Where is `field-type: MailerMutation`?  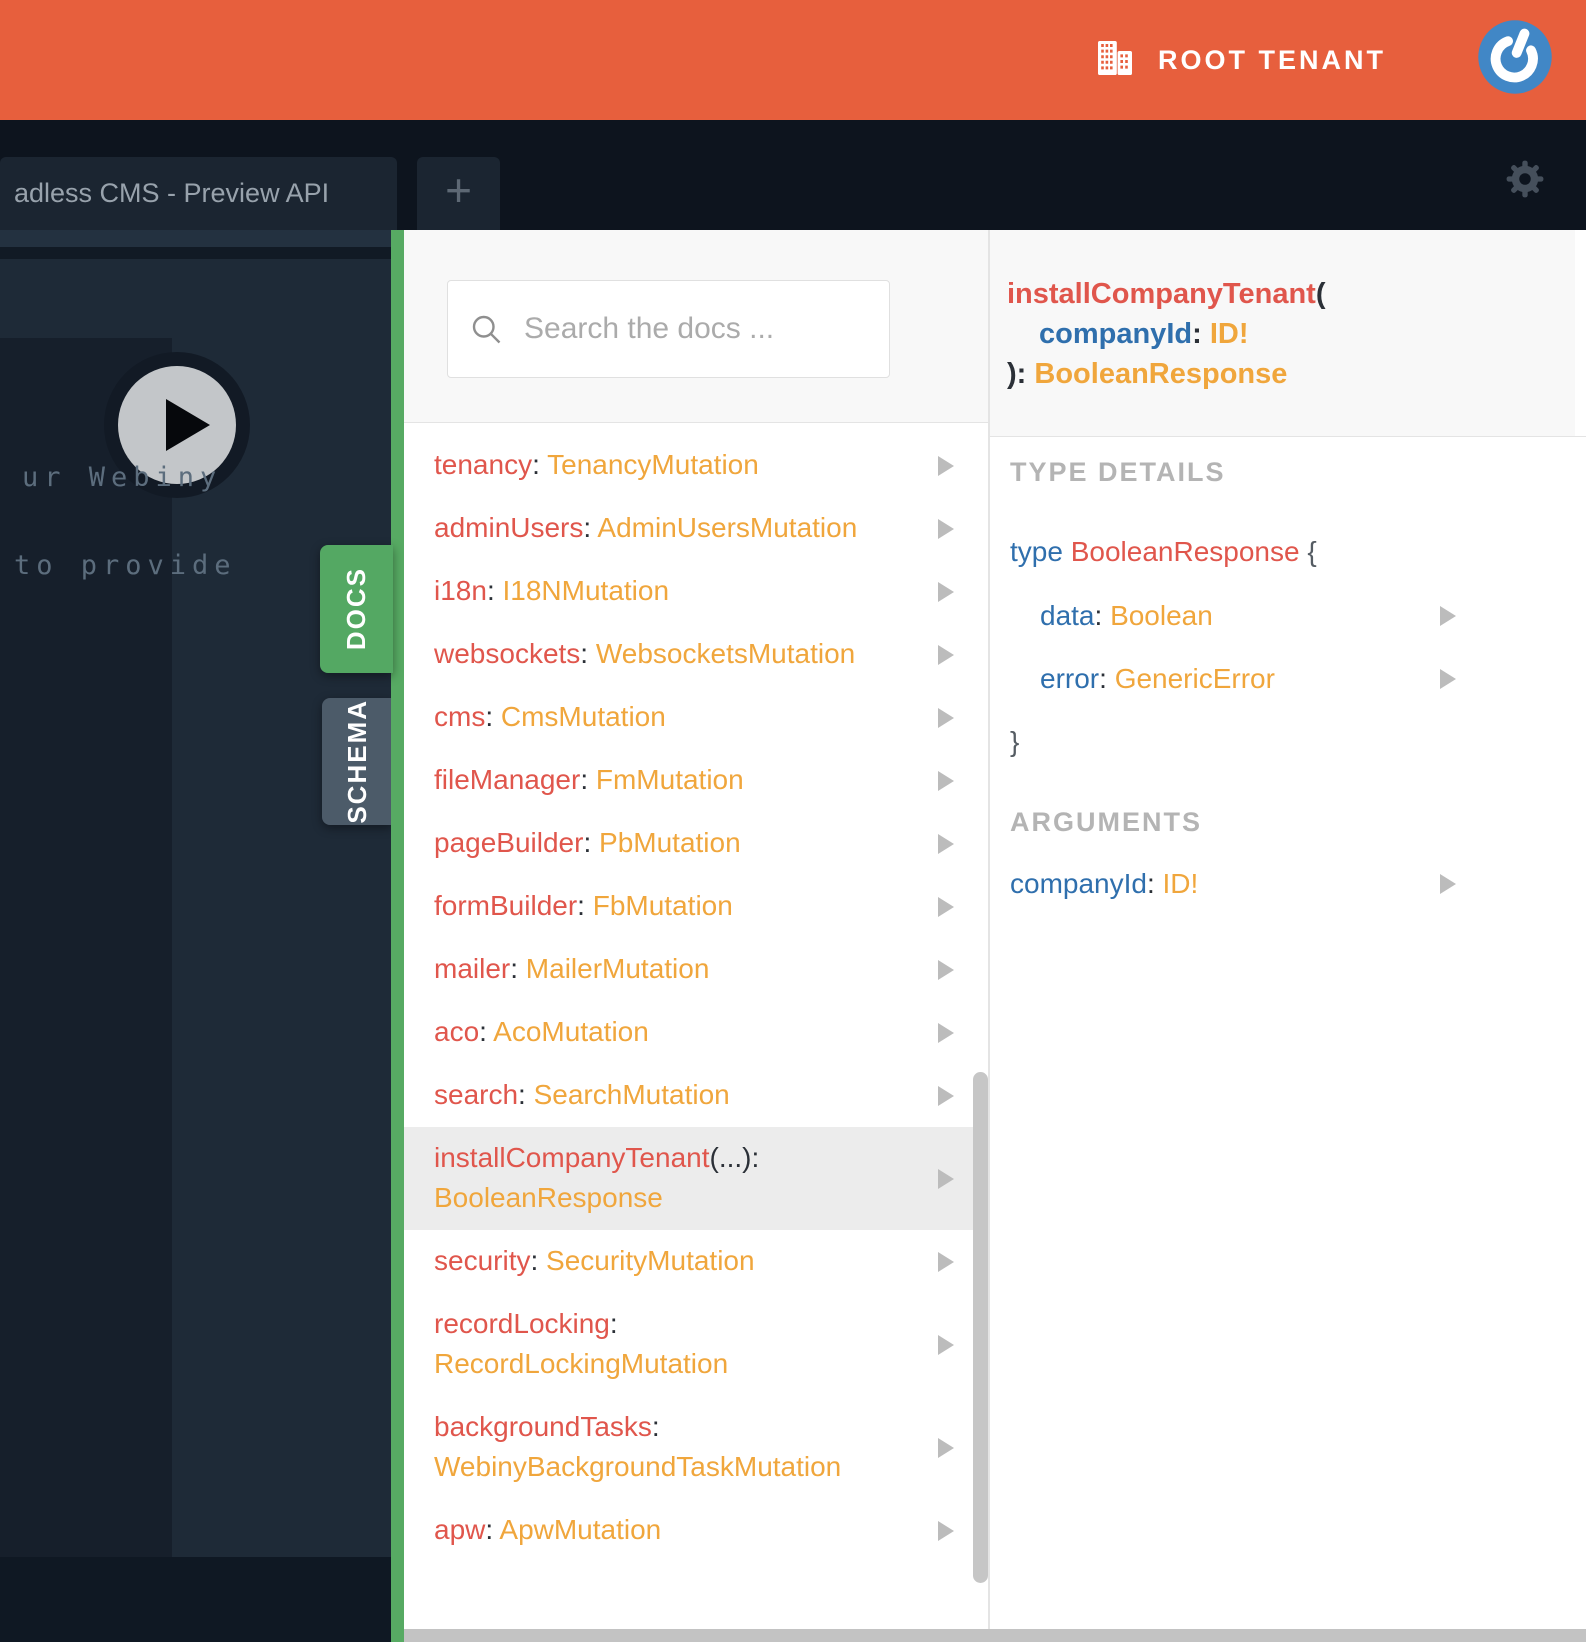
field-type: MailerMutation is located at coordinates (617, 968).